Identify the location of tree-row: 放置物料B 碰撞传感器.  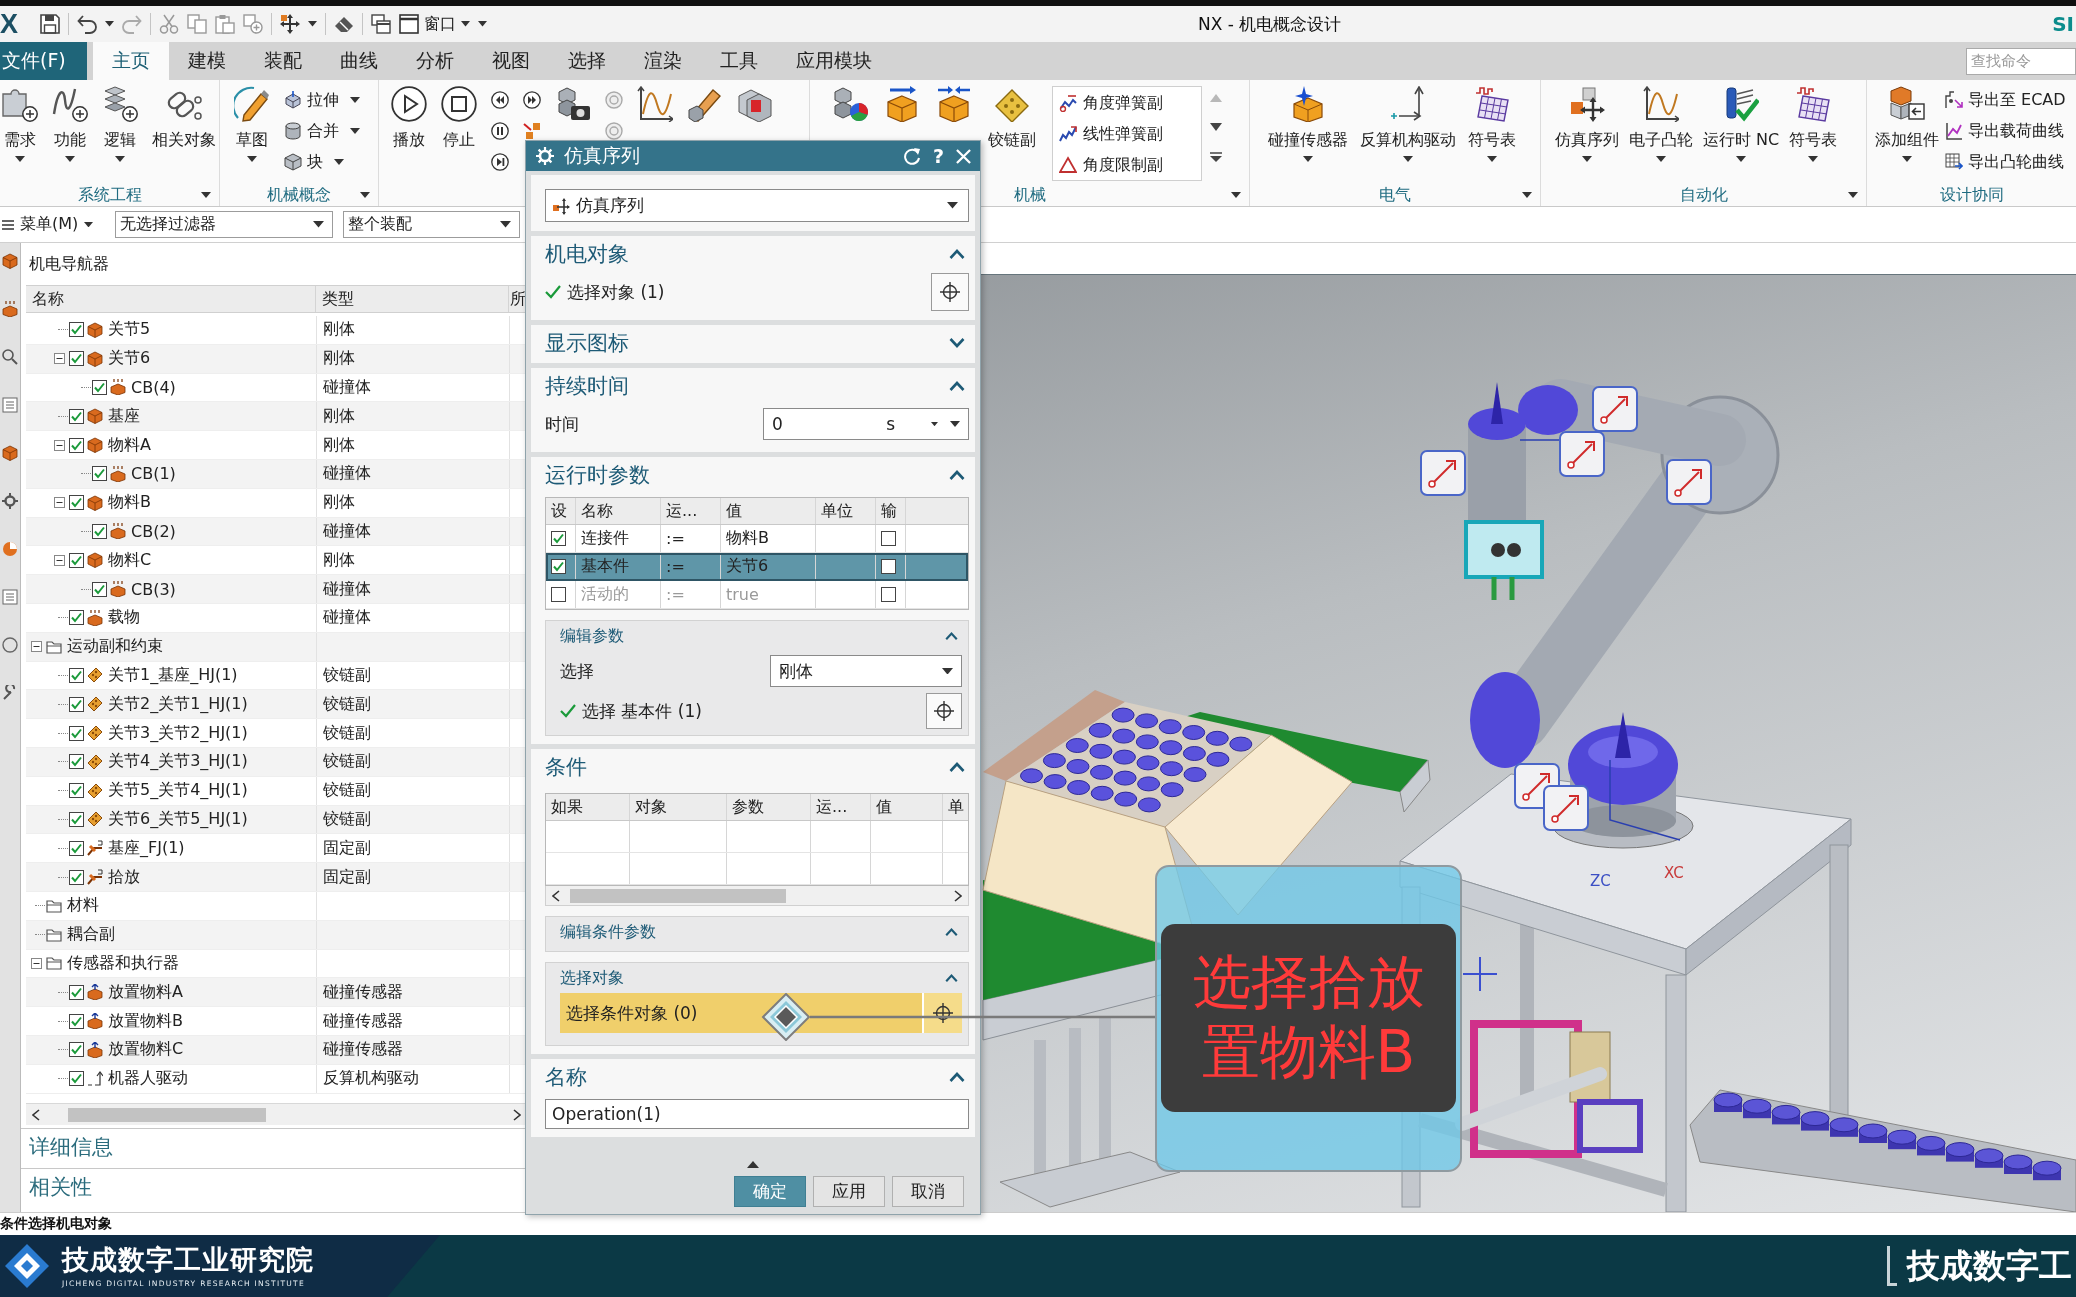
(276, 1021).